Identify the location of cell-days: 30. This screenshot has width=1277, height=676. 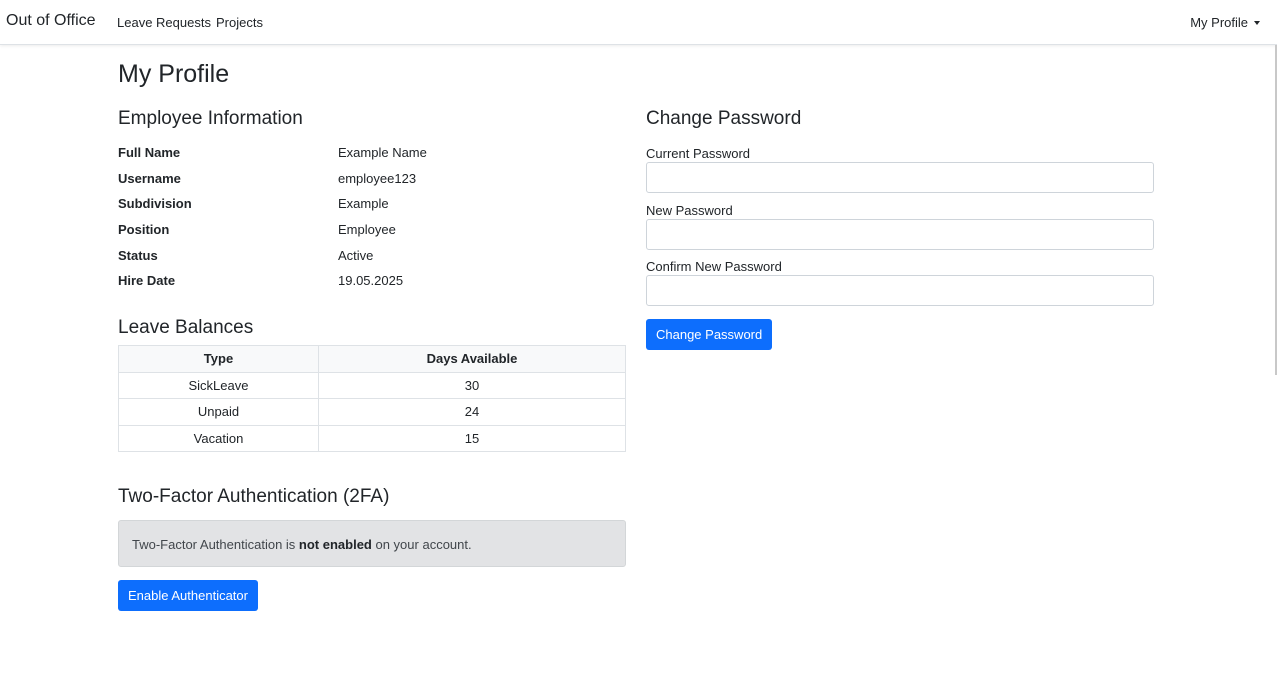
(472, 385).